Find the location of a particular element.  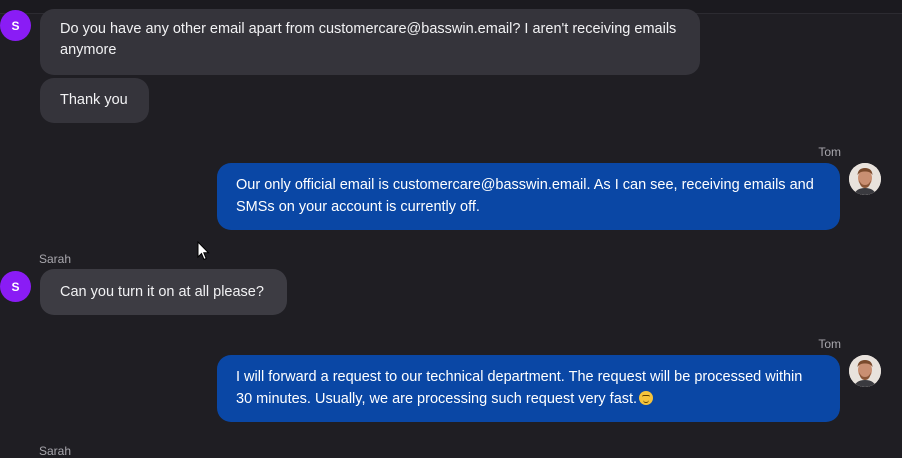

message-text: Thank you is located at coordinates (94, 100).